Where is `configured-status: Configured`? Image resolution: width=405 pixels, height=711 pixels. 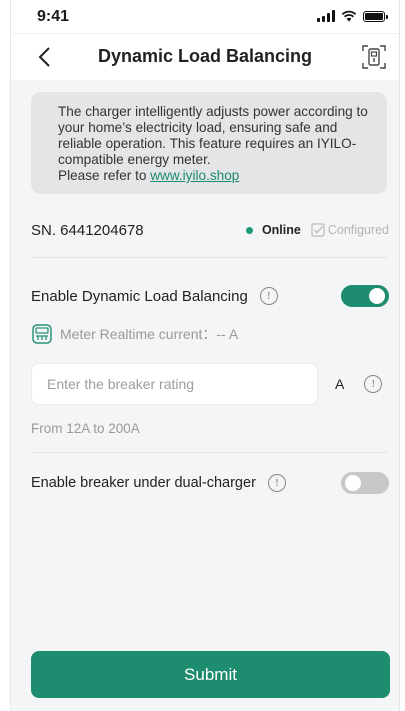 configured-status: Configured is located at coordinates (350, 230).